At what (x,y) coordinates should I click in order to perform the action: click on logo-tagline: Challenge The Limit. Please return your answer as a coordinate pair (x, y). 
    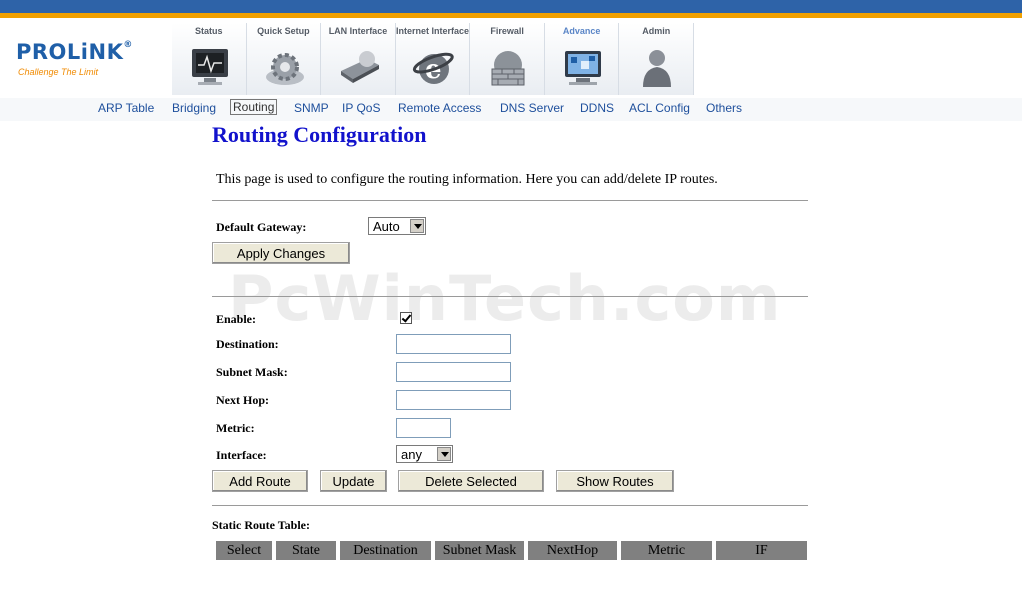
    Looking at the image, I should click on (58, 72).